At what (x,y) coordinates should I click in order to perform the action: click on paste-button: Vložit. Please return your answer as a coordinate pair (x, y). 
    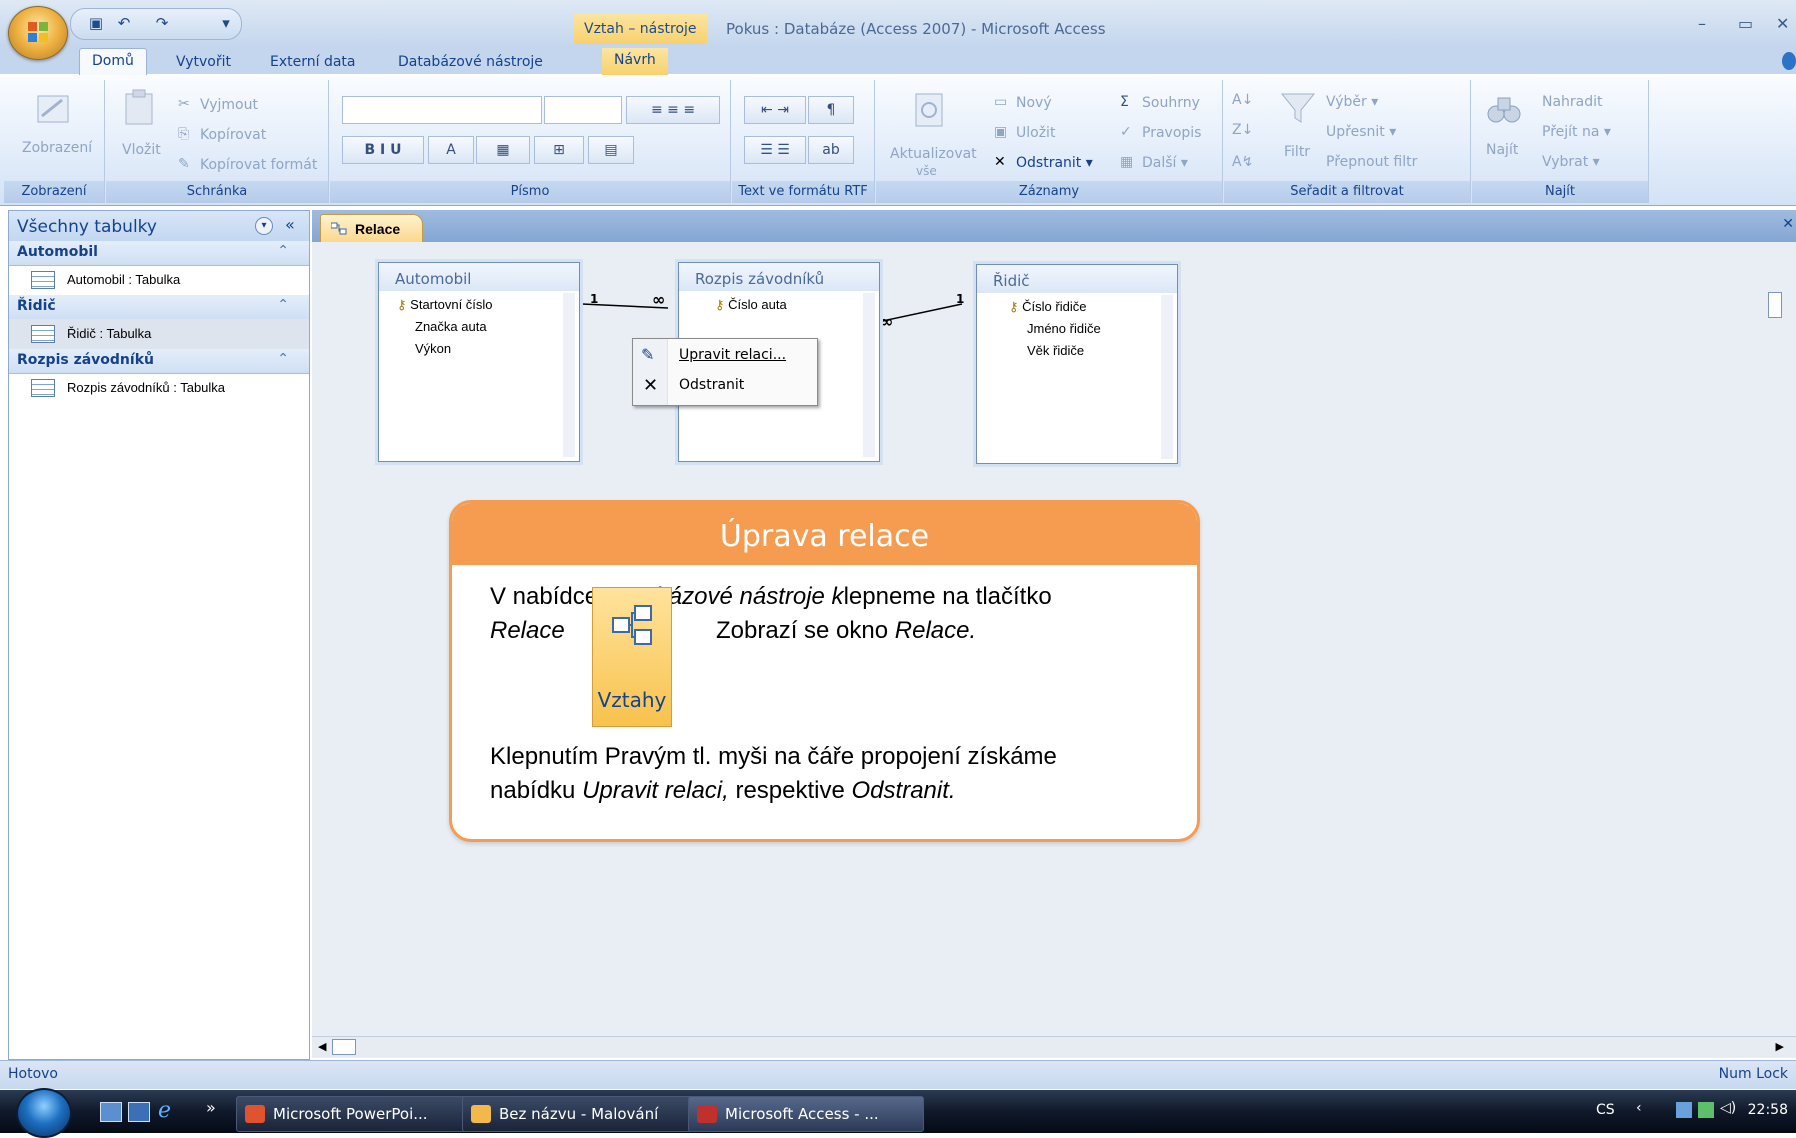
    Looking at the image, I should click on (141, 150).